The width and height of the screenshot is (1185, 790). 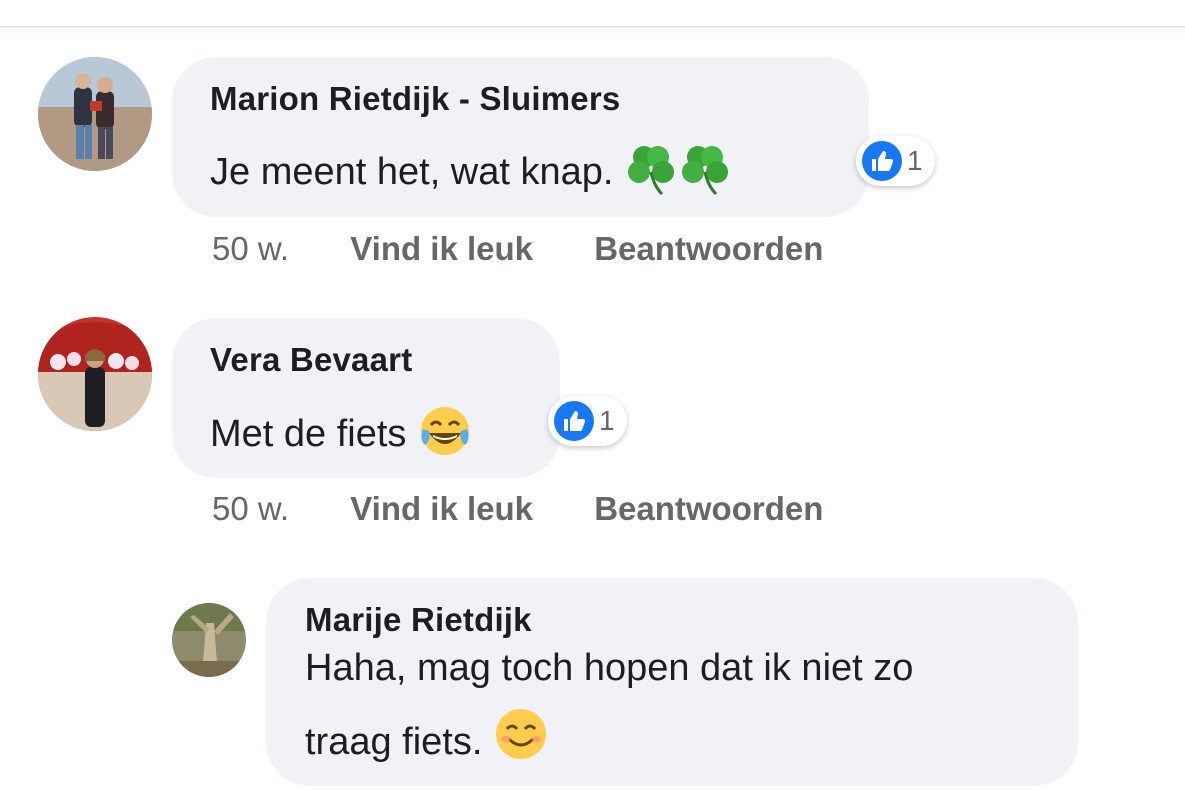 What do you see at coordinates (415, 99) in the screenshot?
I see `comment-author: Marion Rietdijk - Sluimers` at bounding box center [415, 99].